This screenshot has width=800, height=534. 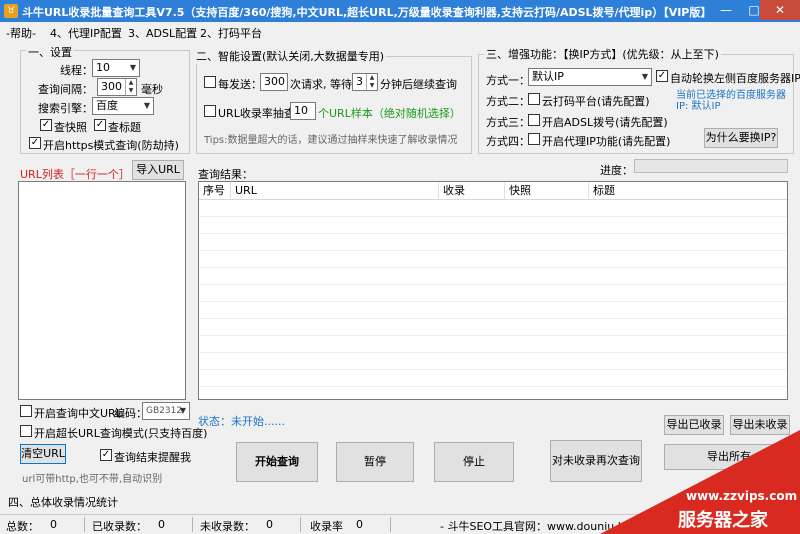 What do you see at coordinates (359, 81) in the screenshot?
I see `wait-value: 3` at bounding box center [359, 81].